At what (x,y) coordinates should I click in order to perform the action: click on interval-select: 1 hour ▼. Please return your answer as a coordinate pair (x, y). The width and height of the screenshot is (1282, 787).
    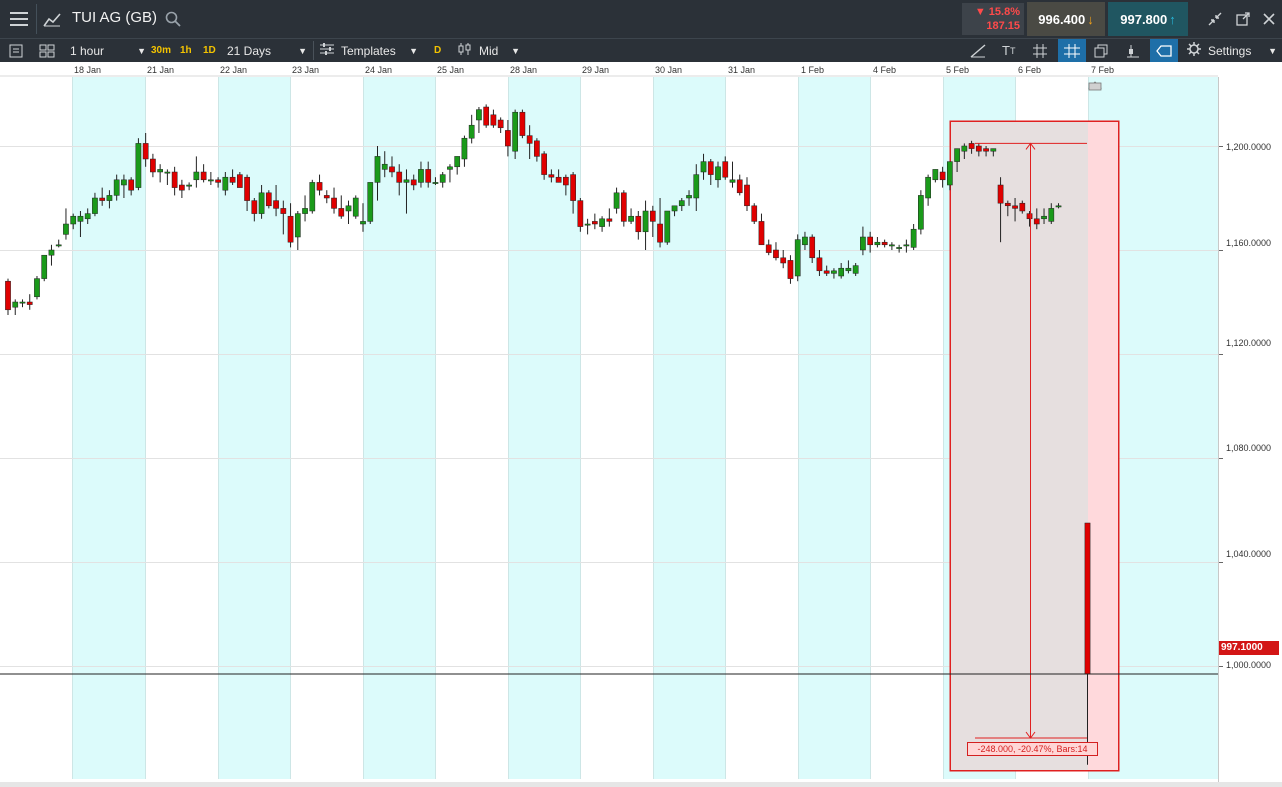
    Looking at the image, I should click on (108, 50).